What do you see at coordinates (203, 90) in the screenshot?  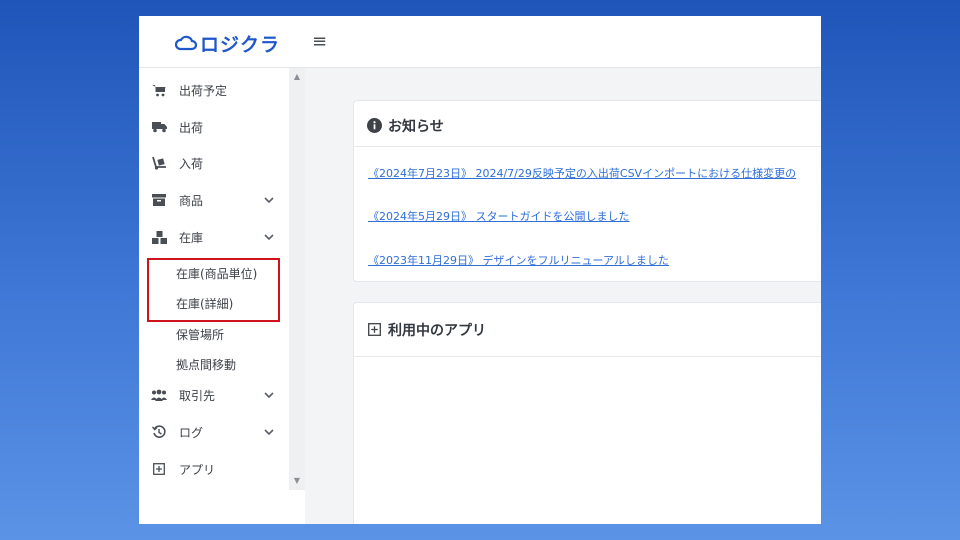 I see `sidebar-item-label: 出荷予定` at bounding box center [203, 90].